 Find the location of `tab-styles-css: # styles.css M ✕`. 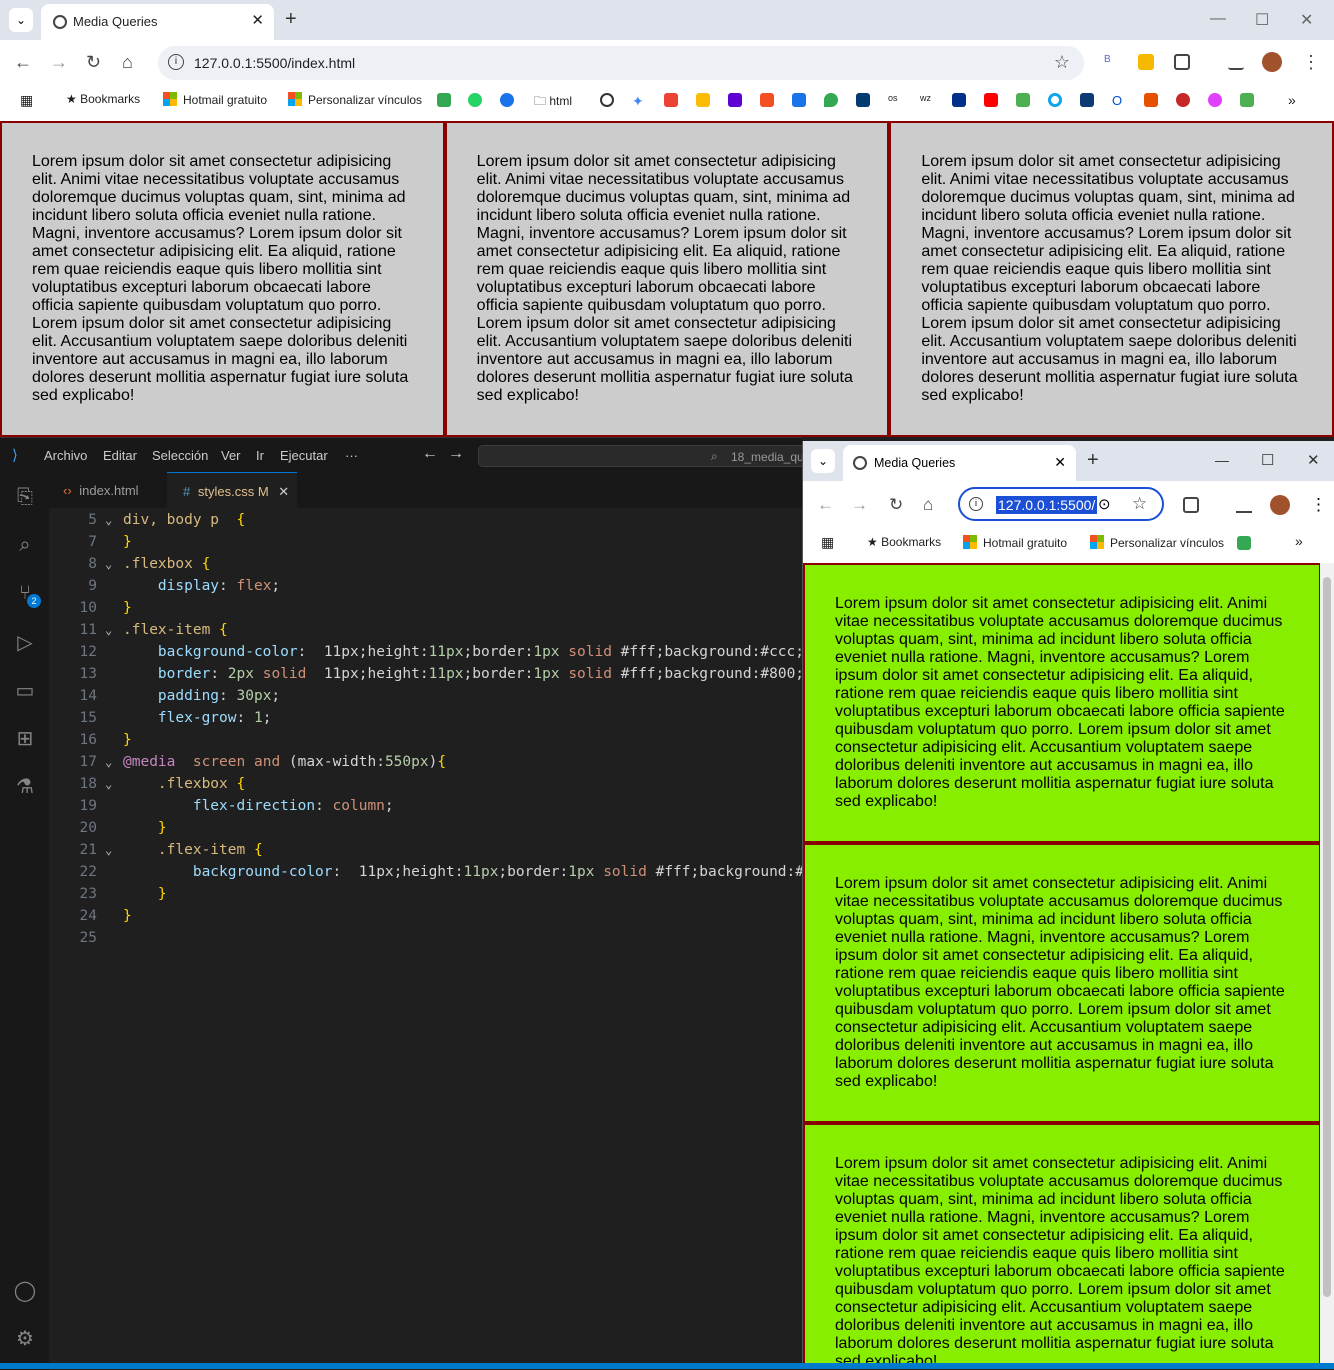

tab-styles-css: # styles.css M ✕ is located at coordinates (232, 490).